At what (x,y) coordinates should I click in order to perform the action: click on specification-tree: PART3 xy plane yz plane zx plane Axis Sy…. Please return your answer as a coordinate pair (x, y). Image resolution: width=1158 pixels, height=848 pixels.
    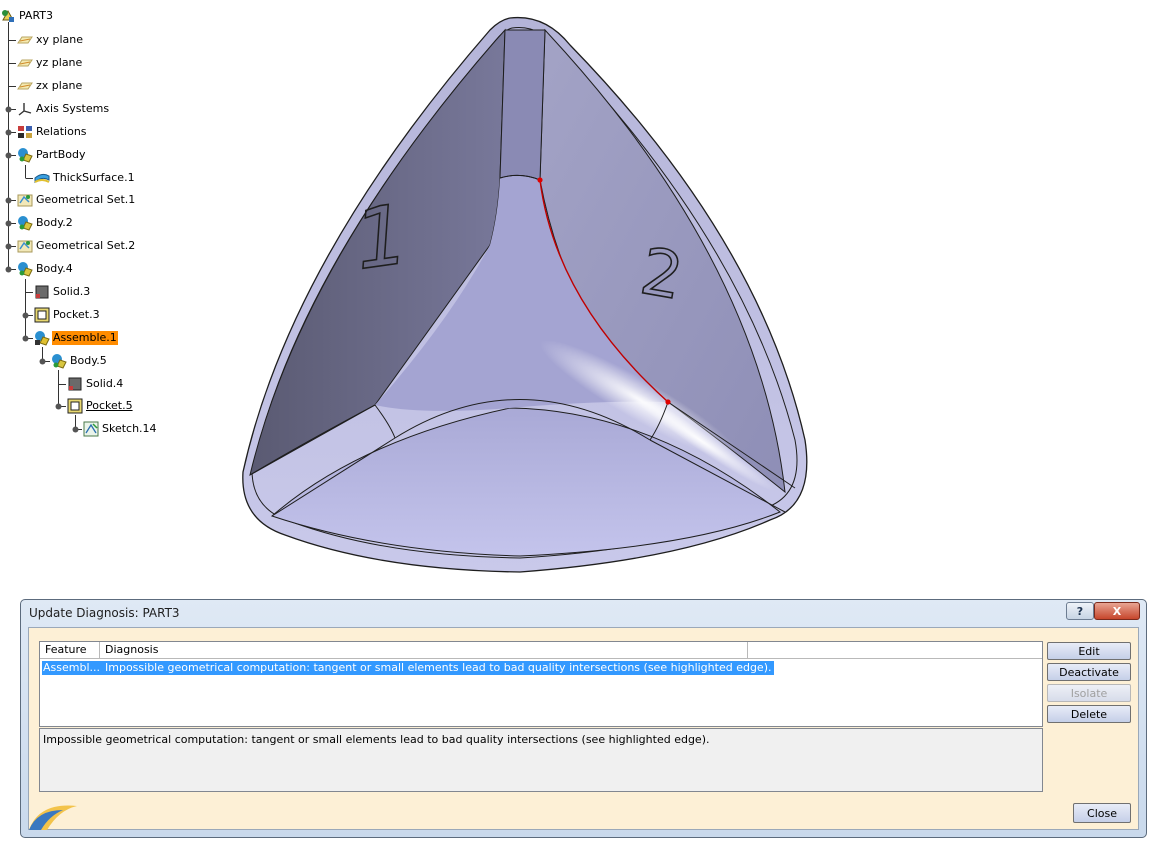
    Looking at the image, I should click on (110, 225).